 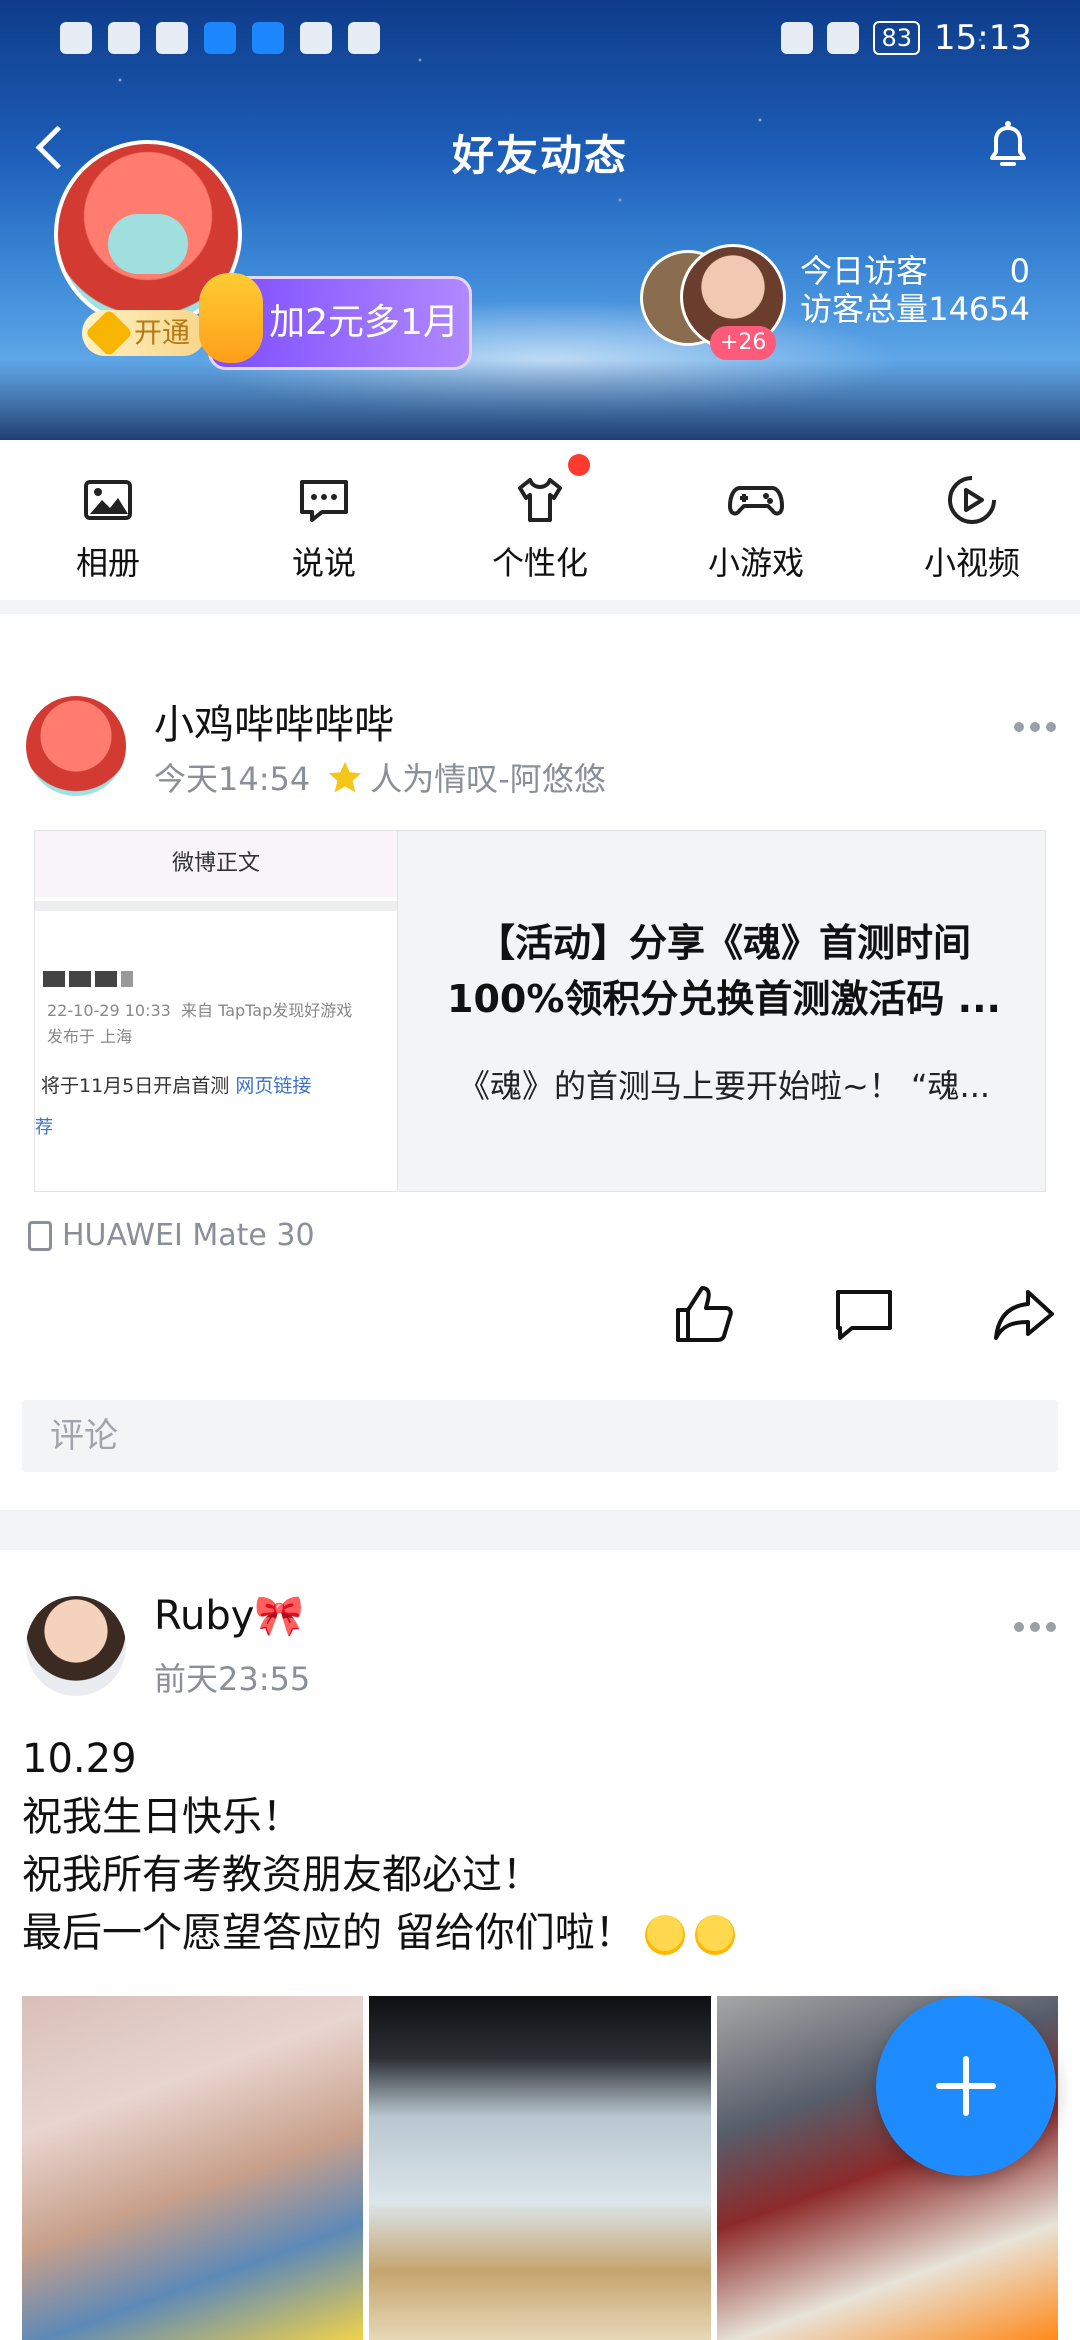 What do you see at coordinates (188, 1235) in the screenshot?
I see `device-name: HUAWEI Mate 30` at bounding box center [188, 1235].